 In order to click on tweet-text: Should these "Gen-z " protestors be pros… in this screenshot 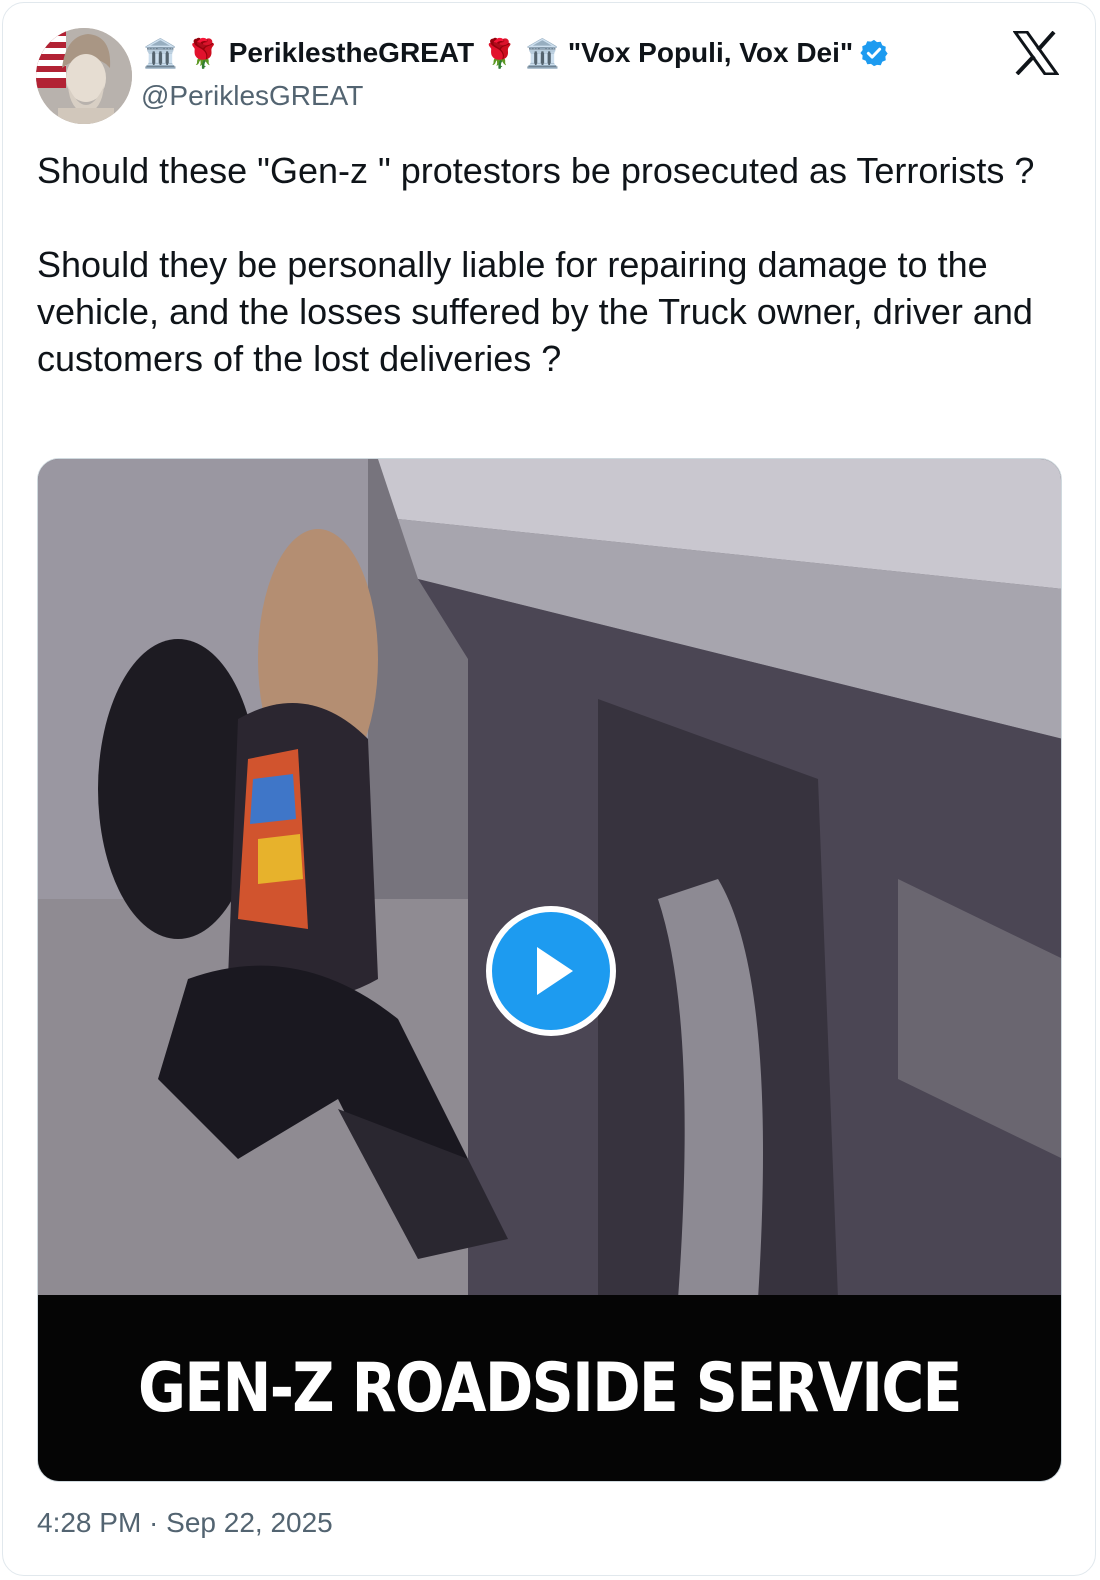, I will do `click(552, 264)`.